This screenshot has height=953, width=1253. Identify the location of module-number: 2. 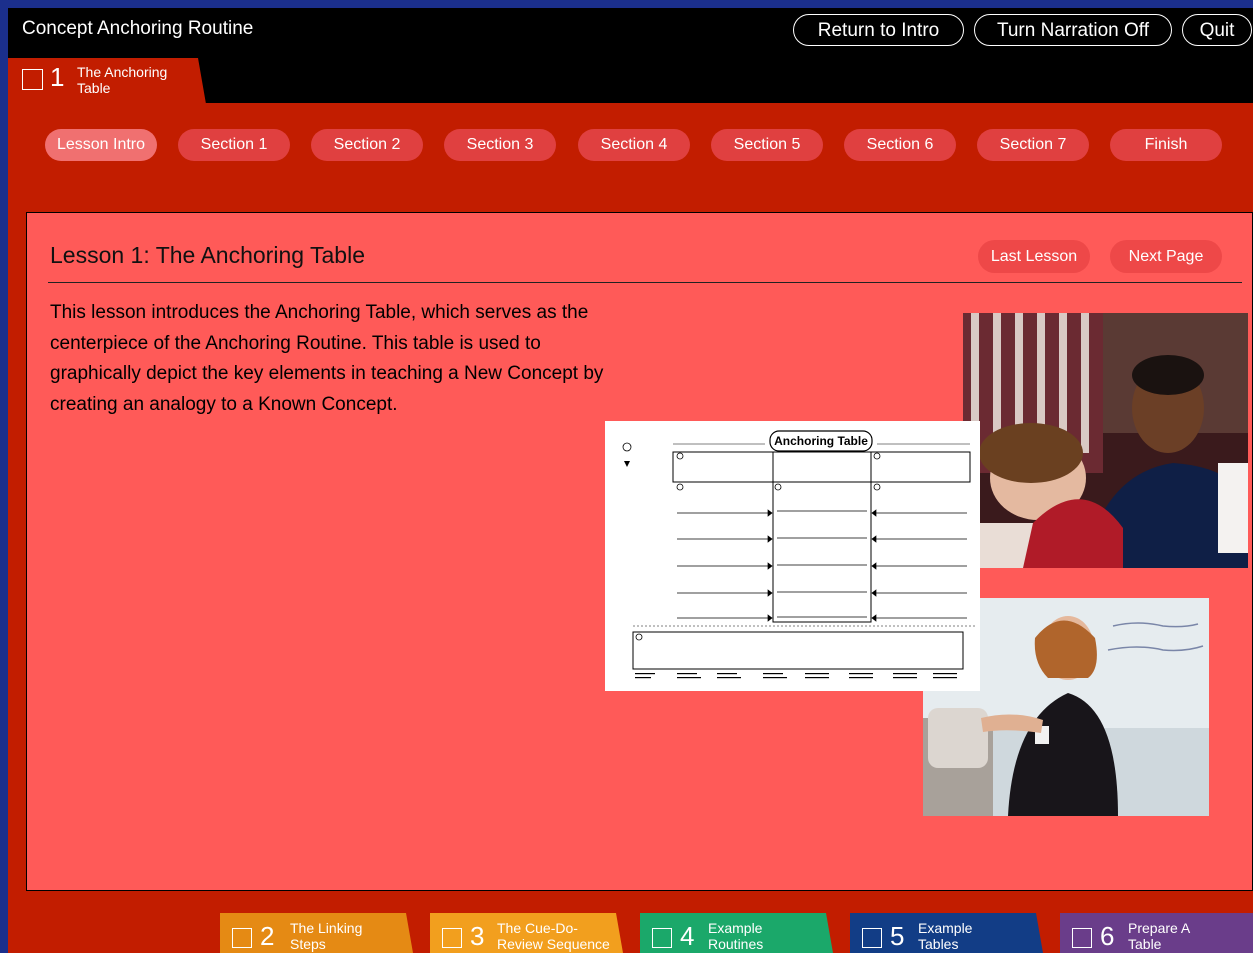
(267, 936).